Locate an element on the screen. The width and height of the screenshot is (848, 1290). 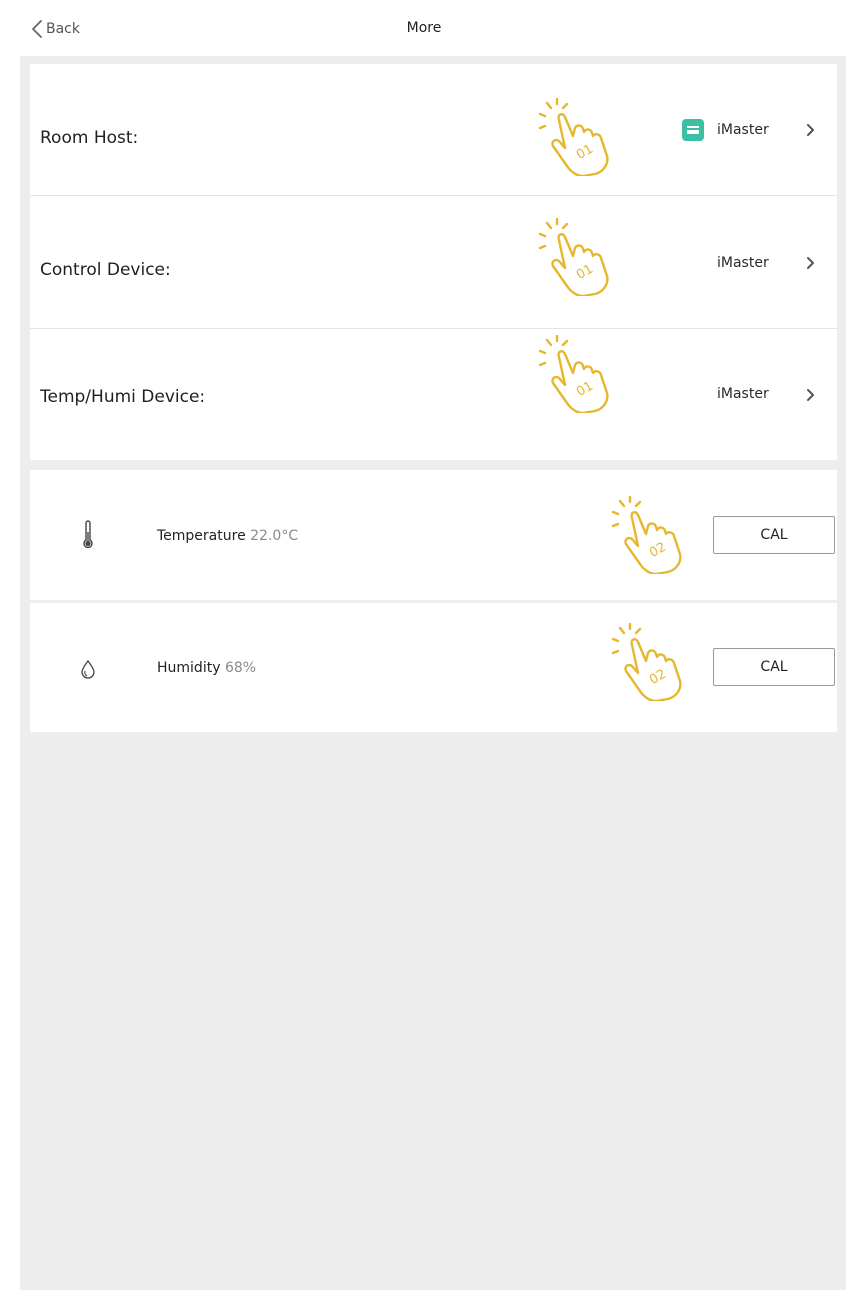
control-device-row: Control Device: 01 iMaster is located at coordinates (433, 262).